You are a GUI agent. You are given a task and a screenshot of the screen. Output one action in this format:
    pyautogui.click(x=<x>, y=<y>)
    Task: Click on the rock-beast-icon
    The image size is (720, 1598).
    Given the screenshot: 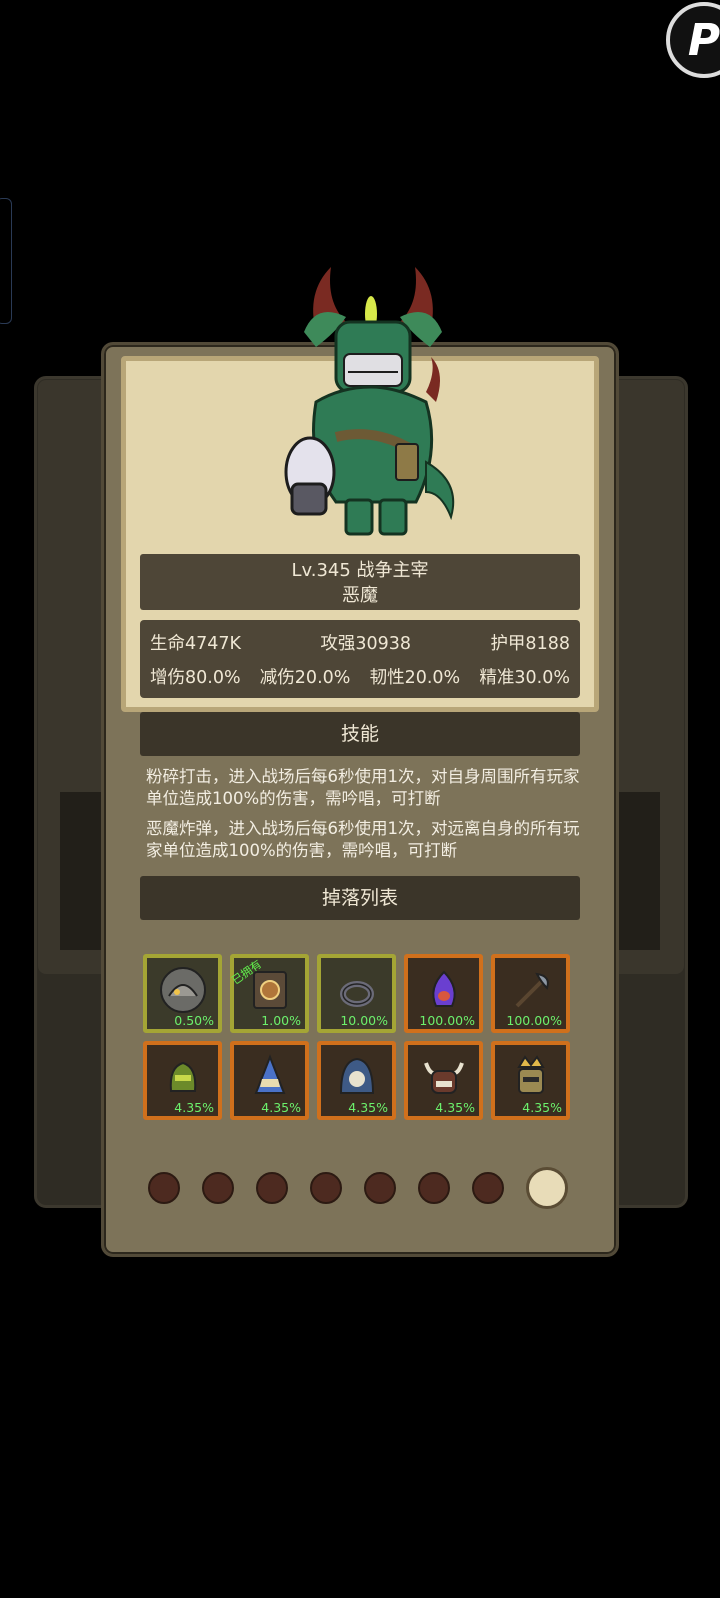 What is the action you would take?
    pyautogui.click(x=183, y=990)
    